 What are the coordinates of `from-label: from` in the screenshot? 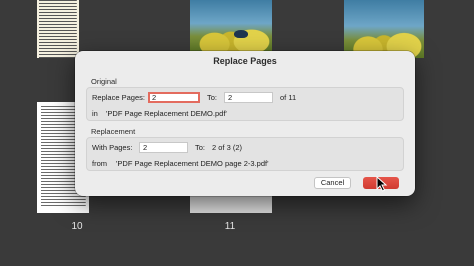 It's located at (99, 163).